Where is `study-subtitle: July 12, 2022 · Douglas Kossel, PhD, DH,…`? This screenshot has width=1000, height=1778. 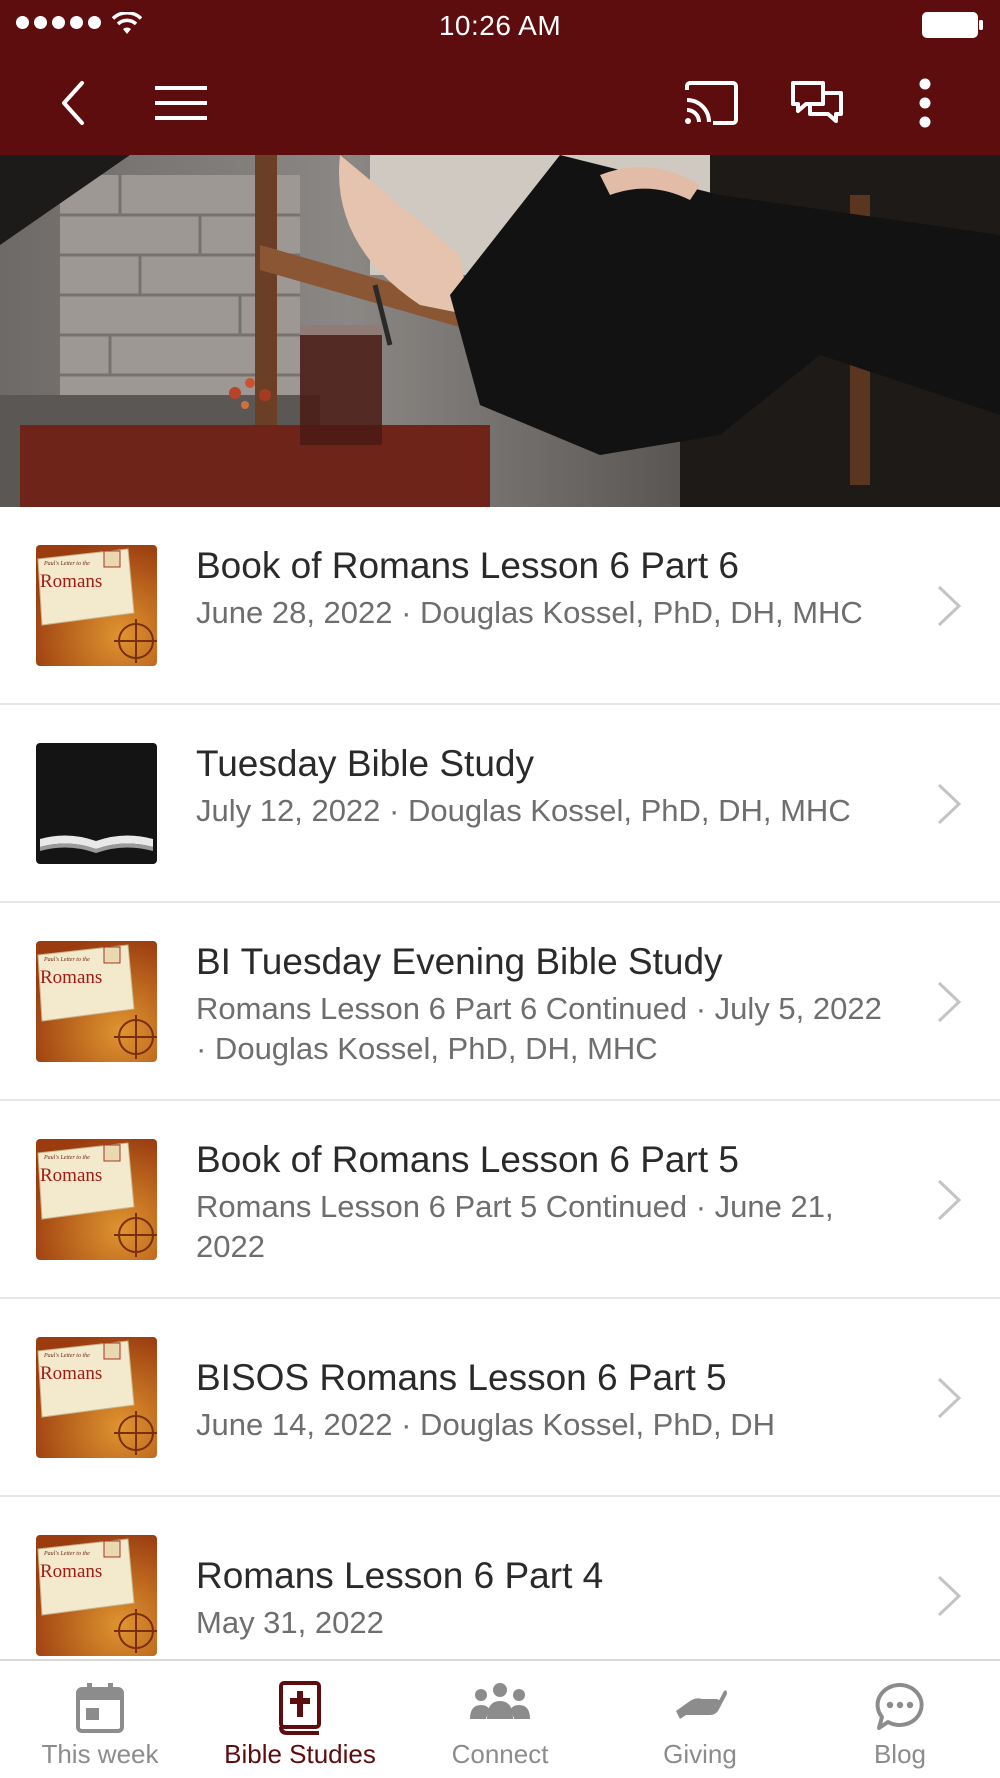
study-subtitle: July 12, 2022 · Douglas Kossel, PhD, DH,… is located at coordinates (523, 810).